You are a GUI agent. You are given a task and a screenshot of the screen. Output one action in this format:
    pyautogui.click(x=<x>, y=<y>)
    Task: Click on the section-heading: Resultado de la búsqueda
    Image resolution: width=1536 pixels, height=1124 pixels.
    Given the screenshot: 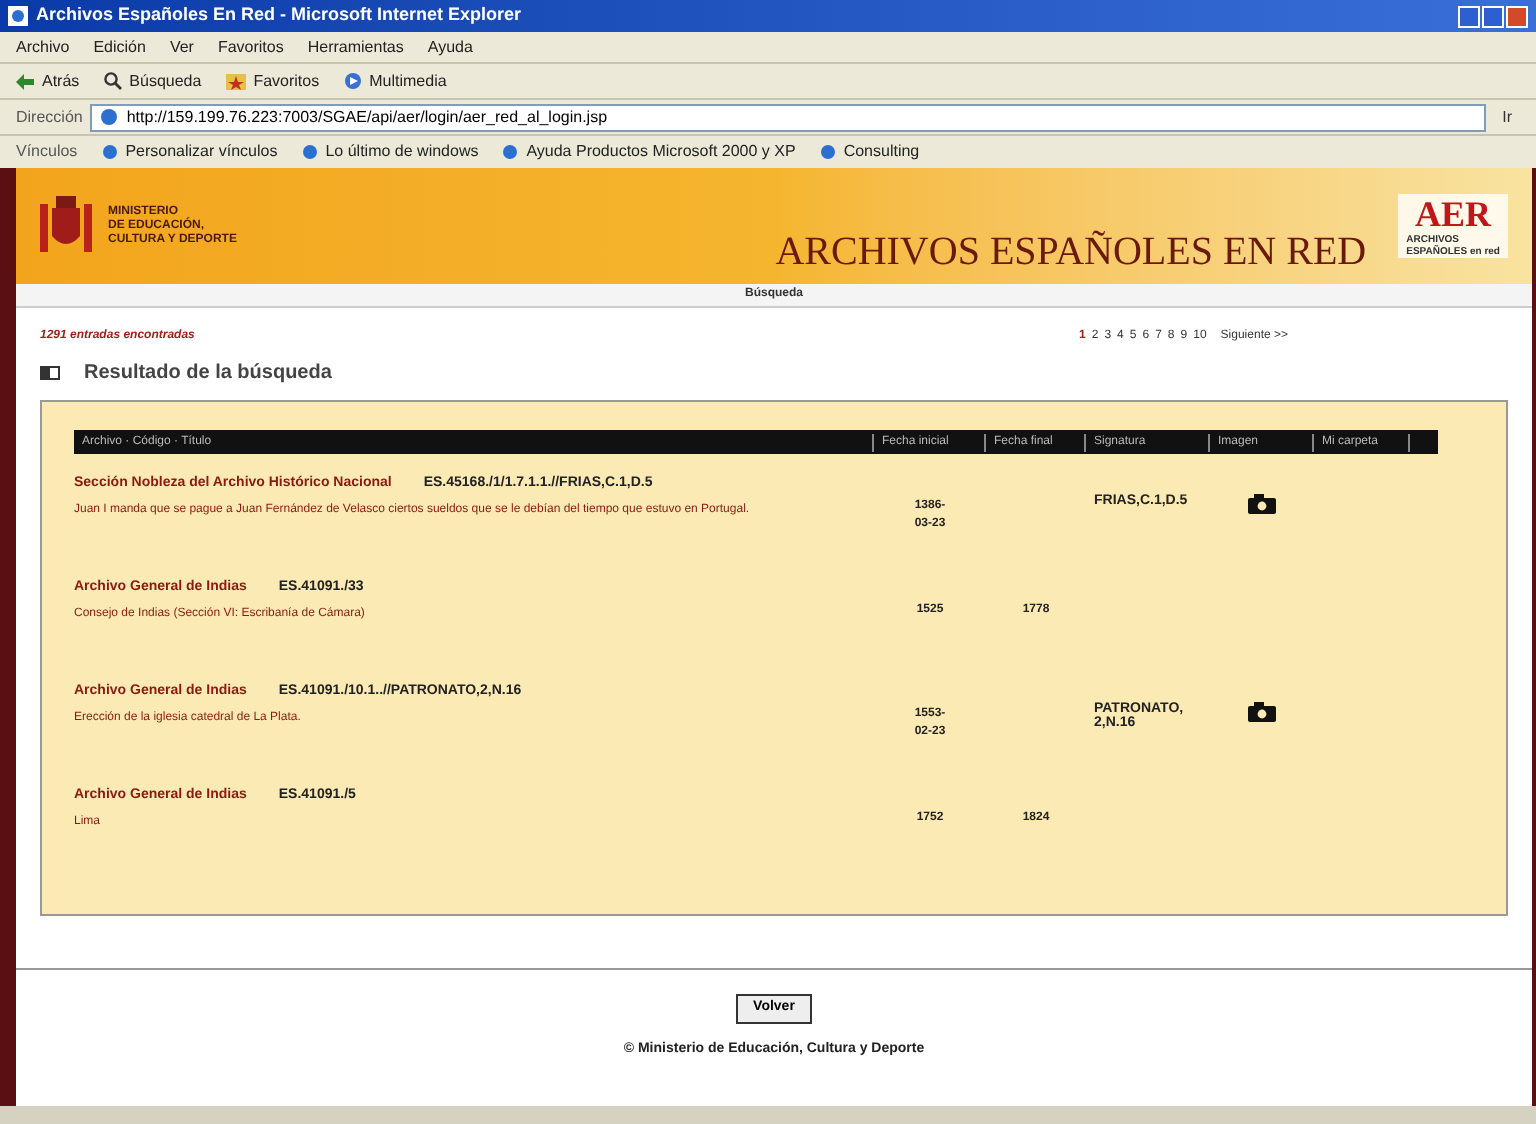 What is the action you would take?
    pyautogui.click(x=208, y=374)
    